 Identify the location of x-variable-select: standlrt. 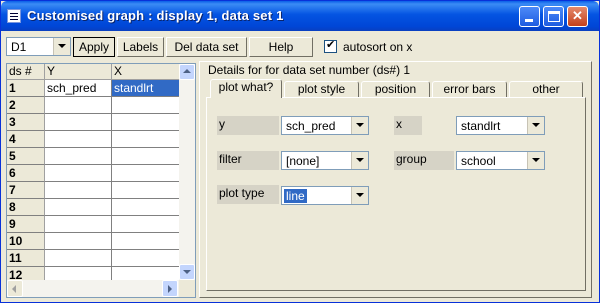
(500, 125).